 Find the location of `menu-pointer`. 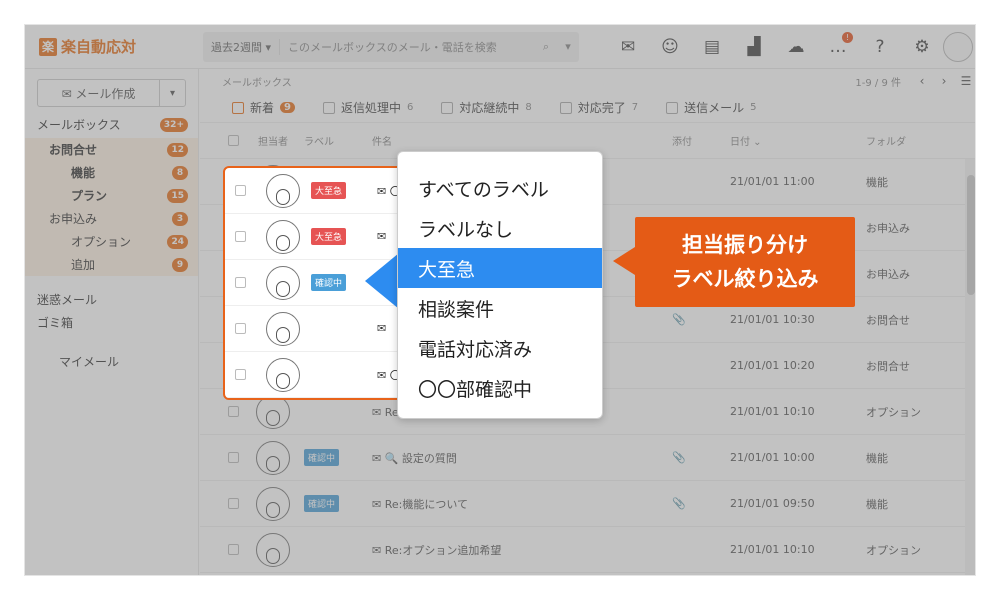

menu-pointer is located at coordinates (382, 281).